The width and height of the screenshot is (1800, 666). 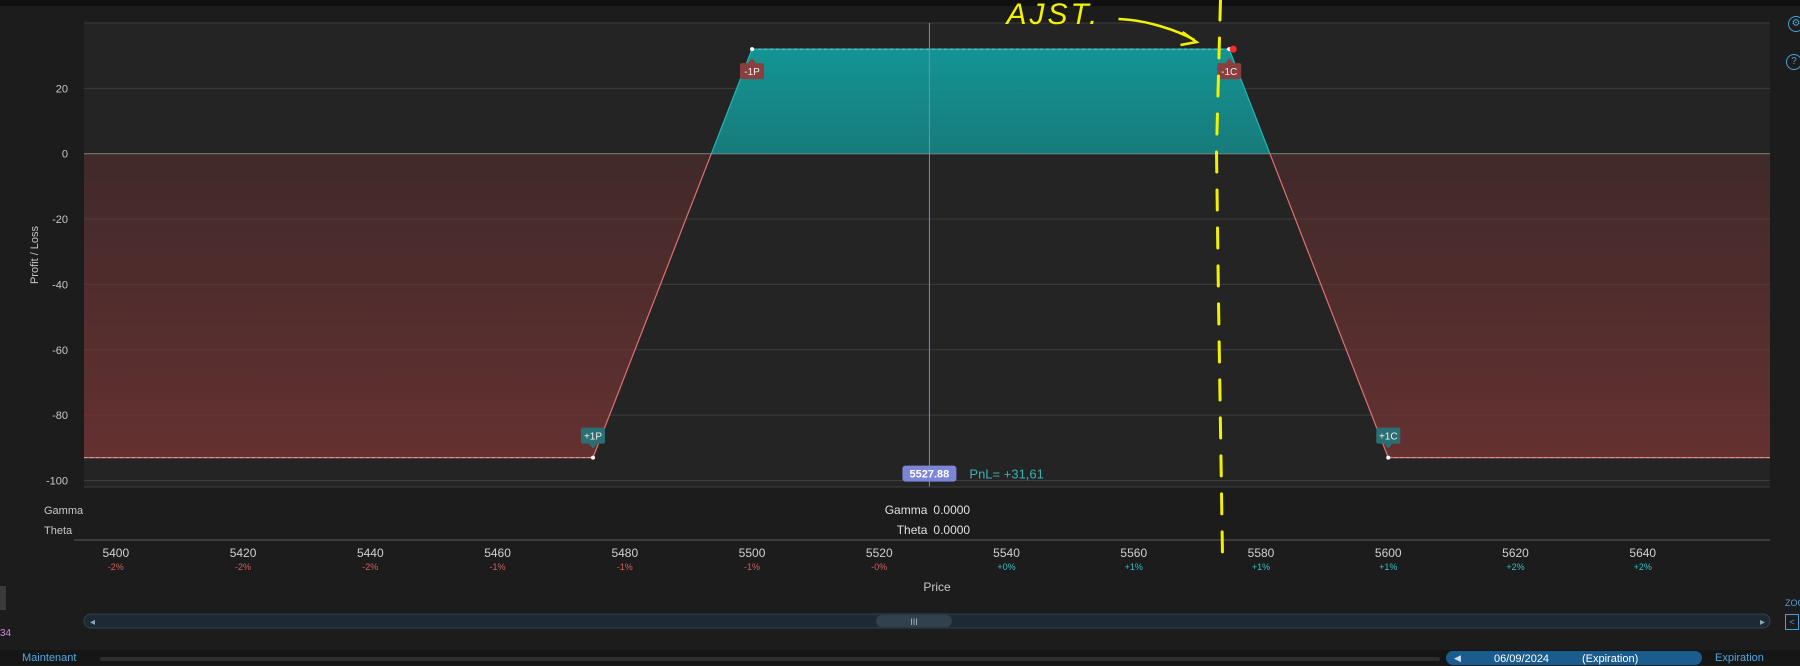 What do you see at coordinates (914, 622) in the screenshot?
I see `scrollbar-handle-label: III` at bounding box center [914, 622].